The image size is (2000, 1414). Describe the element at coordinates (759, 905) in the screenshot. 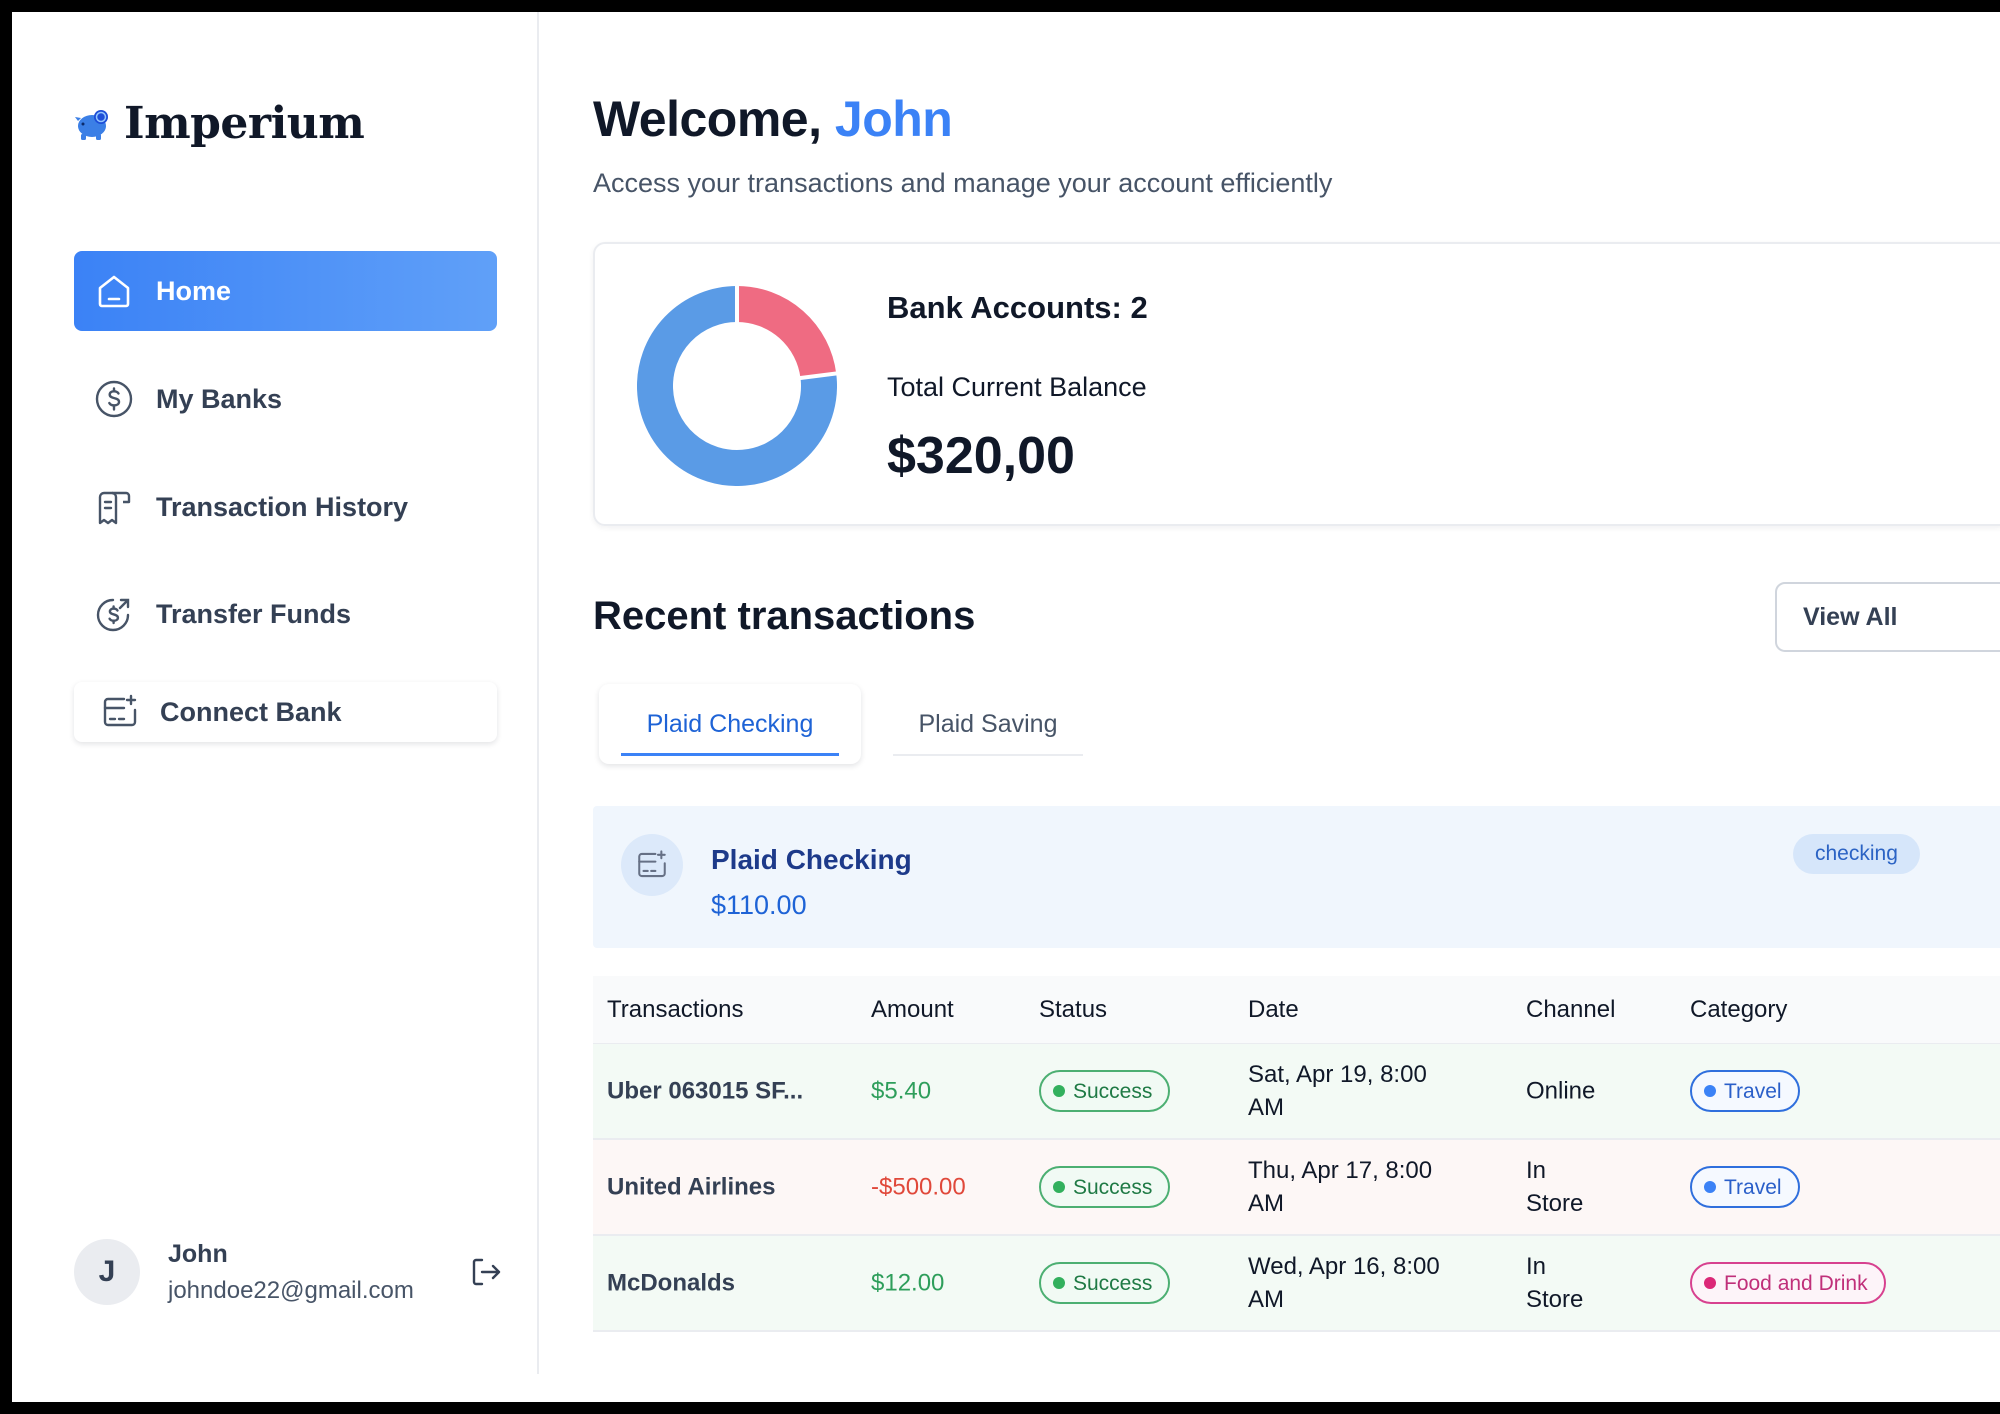

I see `account-balance: $110.00` at that location.